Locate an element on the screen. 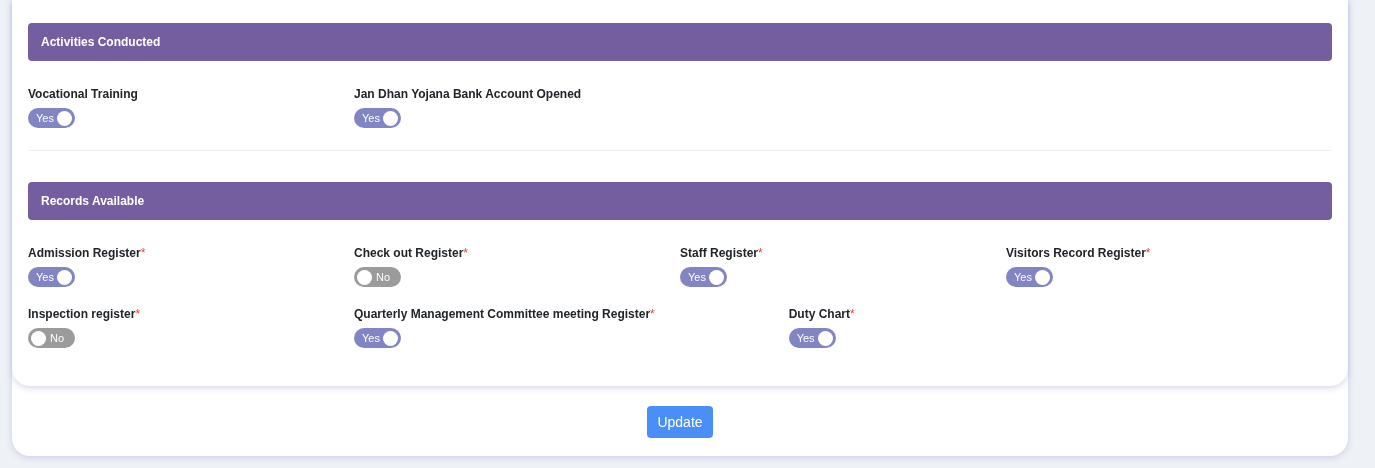  section-header: Activities Conducted is located at coordinates (680, 42).